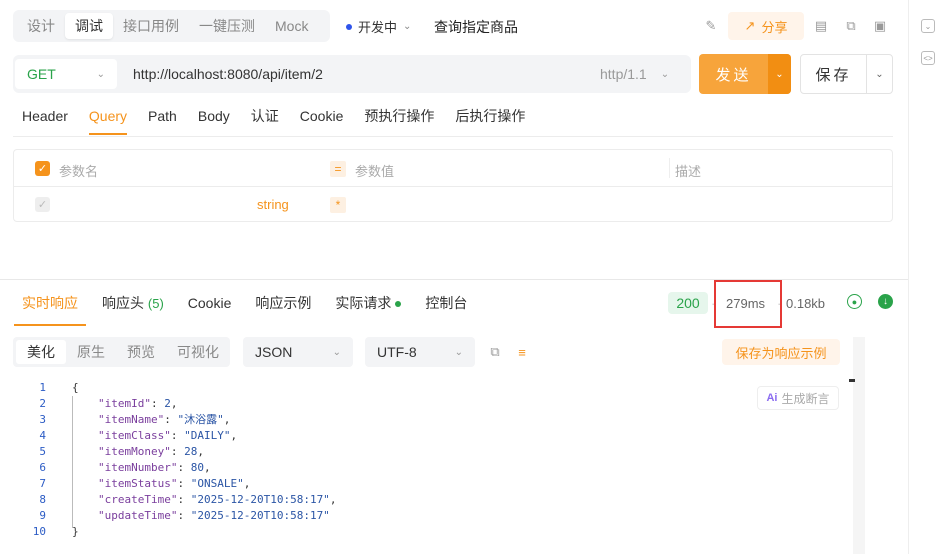 The image size is (938, 554). I want to click on tab-post-script: 后执行操作, so click(490, 121).